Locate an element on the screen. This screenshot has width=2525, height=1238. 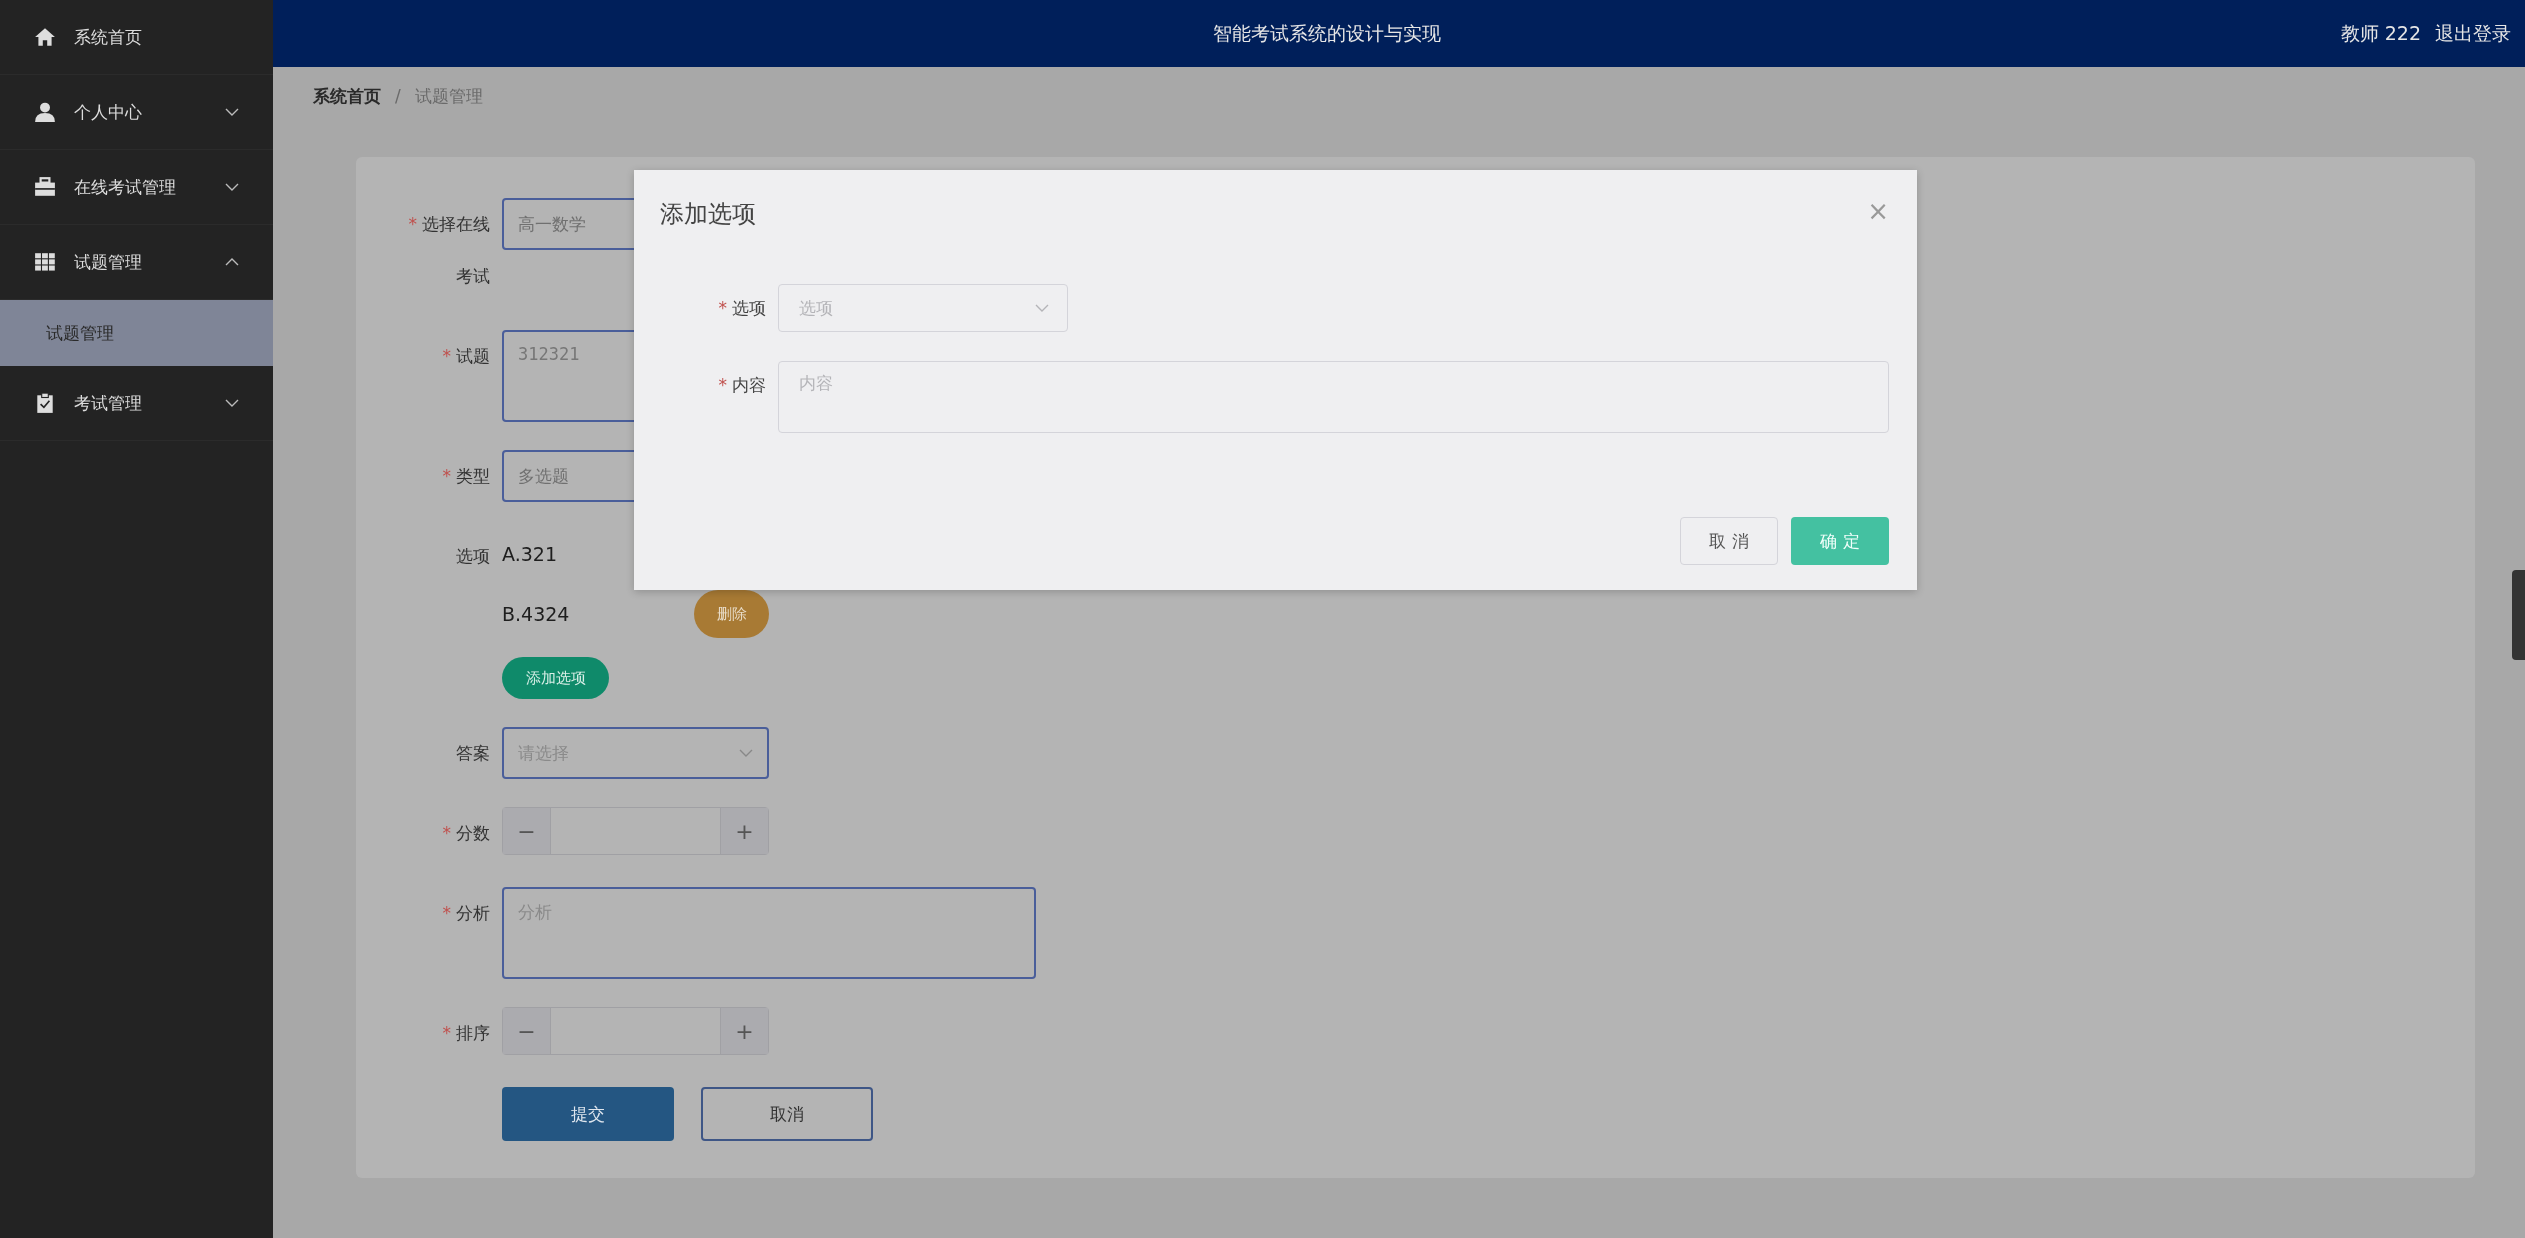
field-label: * 选项 is located at coordinates (742, 308).